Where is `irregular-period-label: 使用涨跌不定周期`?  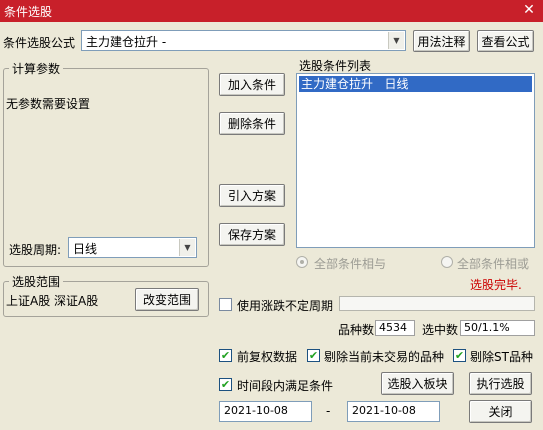
irregular-period-label: 使用涨跌不定周期 is located at coordinates (285, 306).